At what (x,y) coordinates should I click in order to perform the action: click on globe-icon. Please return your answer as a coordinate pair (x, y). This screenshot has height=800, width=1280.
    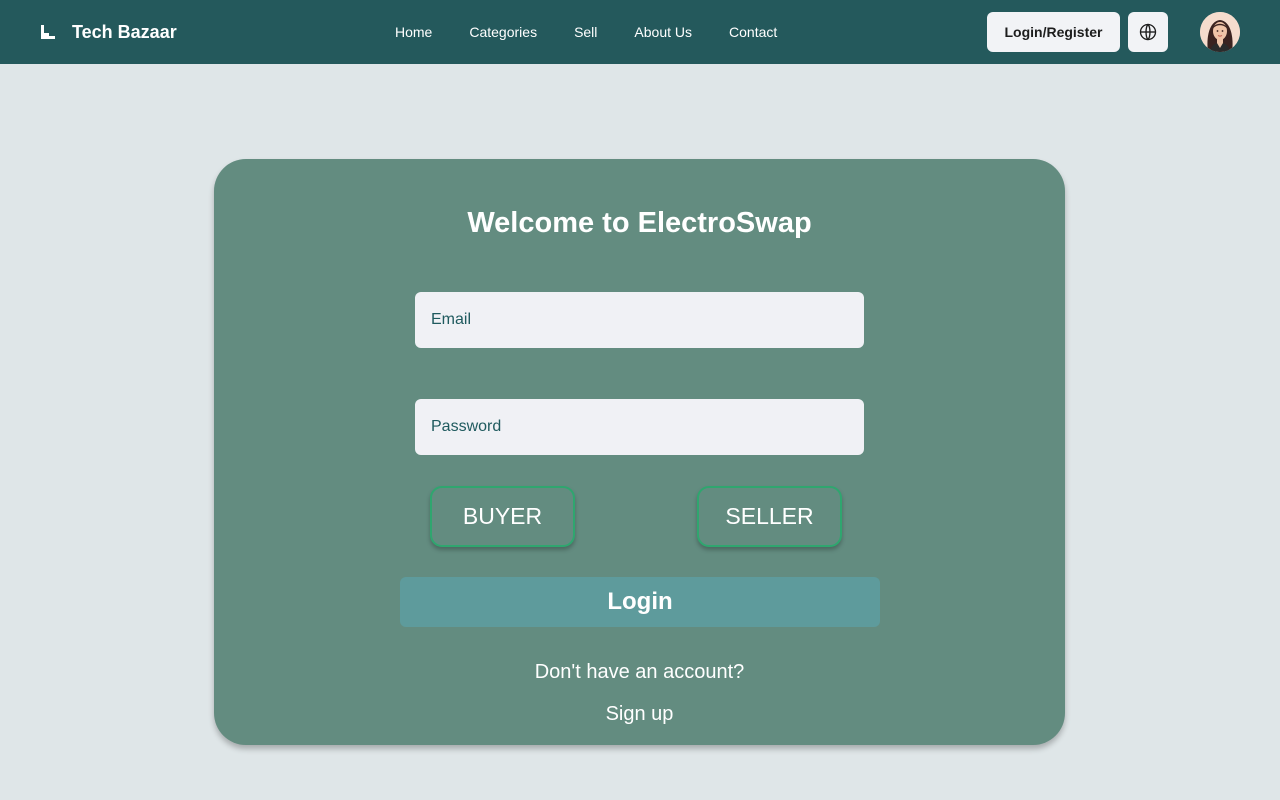
    Looking at the image, I should click on (1148, 32).